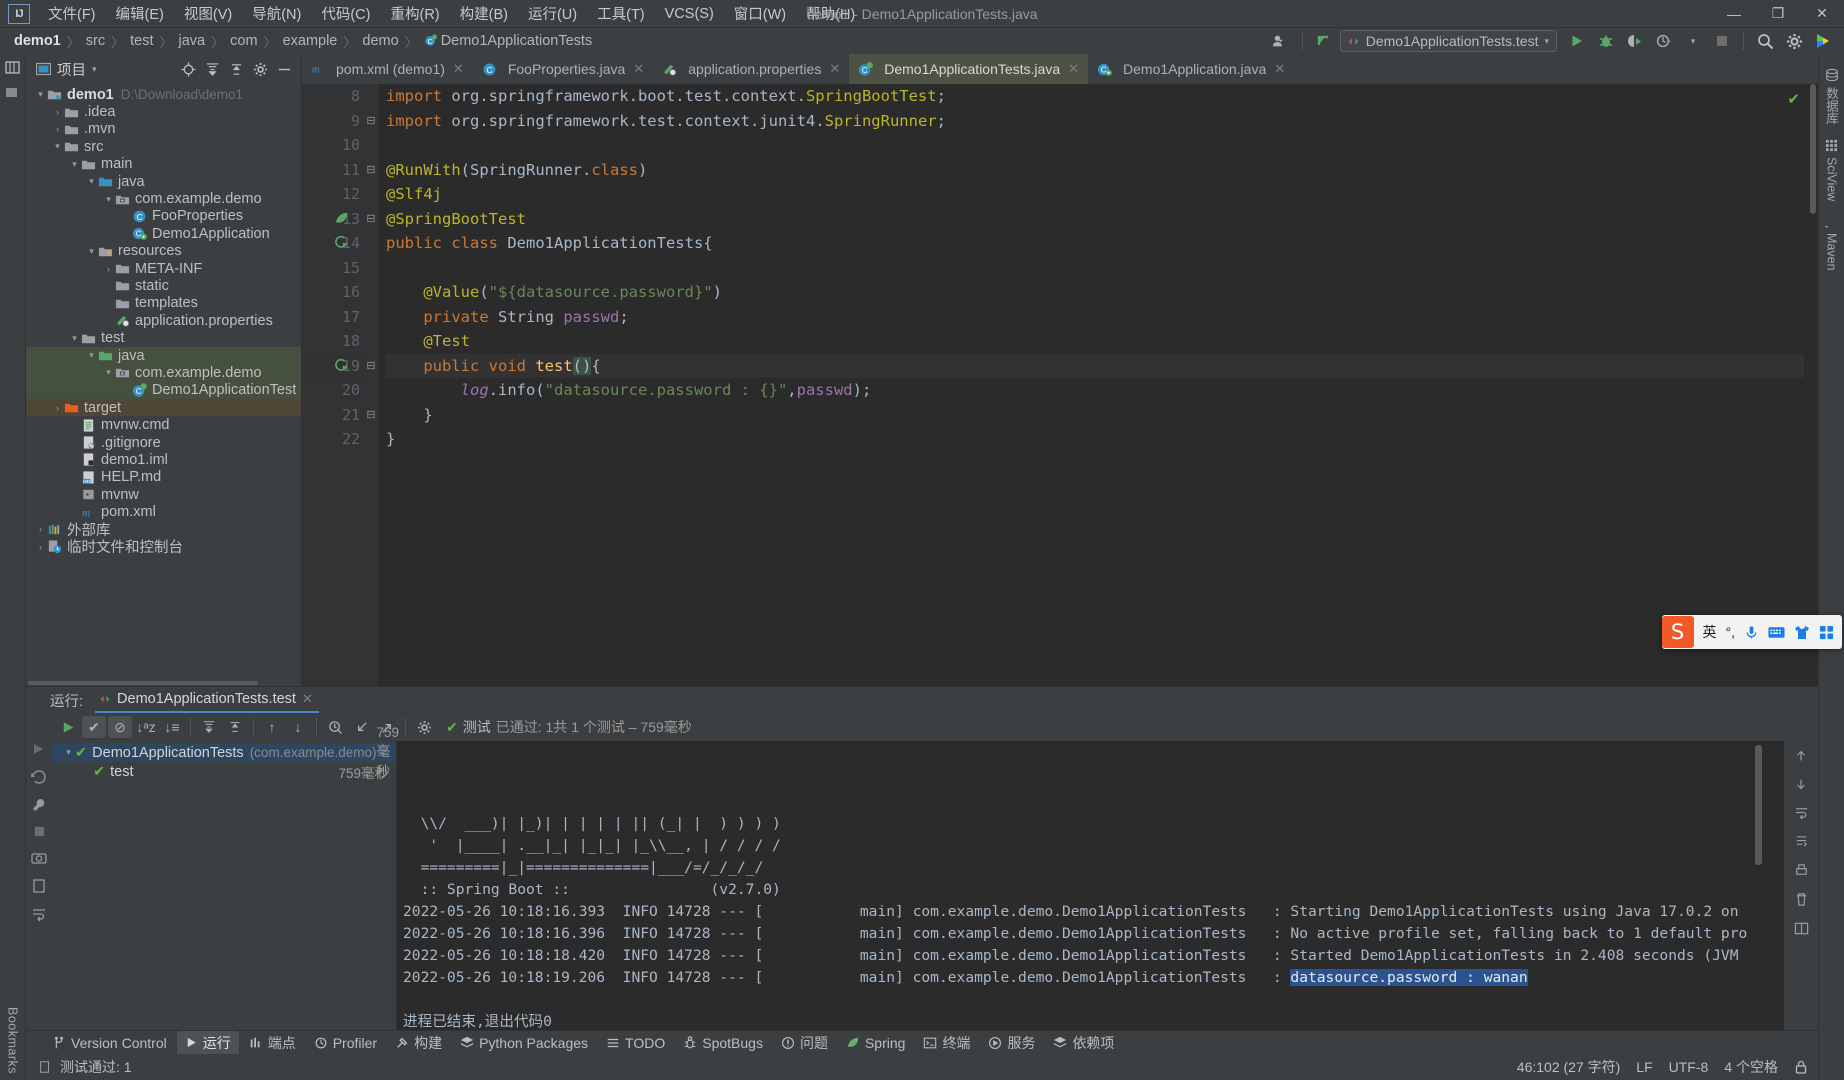 Image resolution: width=1844 pixels, height=1080 pixels. I want to click on line-number: 18, so click(333, 341).